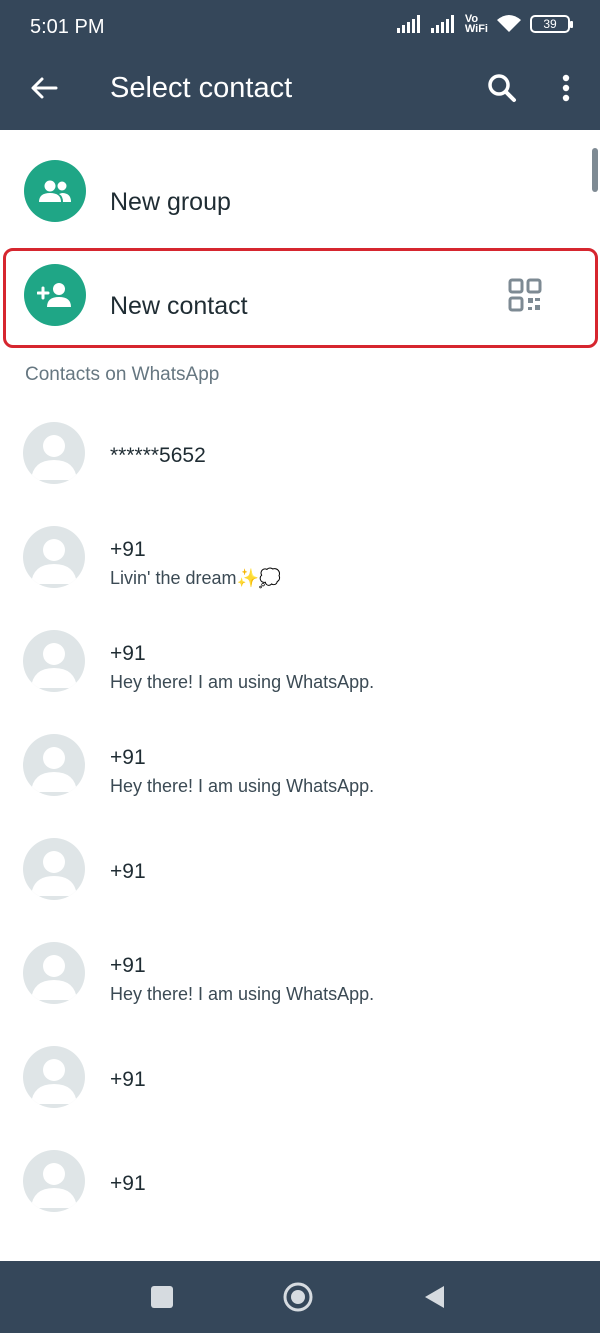 The height and width of the screenshot is (1333, 600). I want to click on back-arrow-icon, so click(44, 88).